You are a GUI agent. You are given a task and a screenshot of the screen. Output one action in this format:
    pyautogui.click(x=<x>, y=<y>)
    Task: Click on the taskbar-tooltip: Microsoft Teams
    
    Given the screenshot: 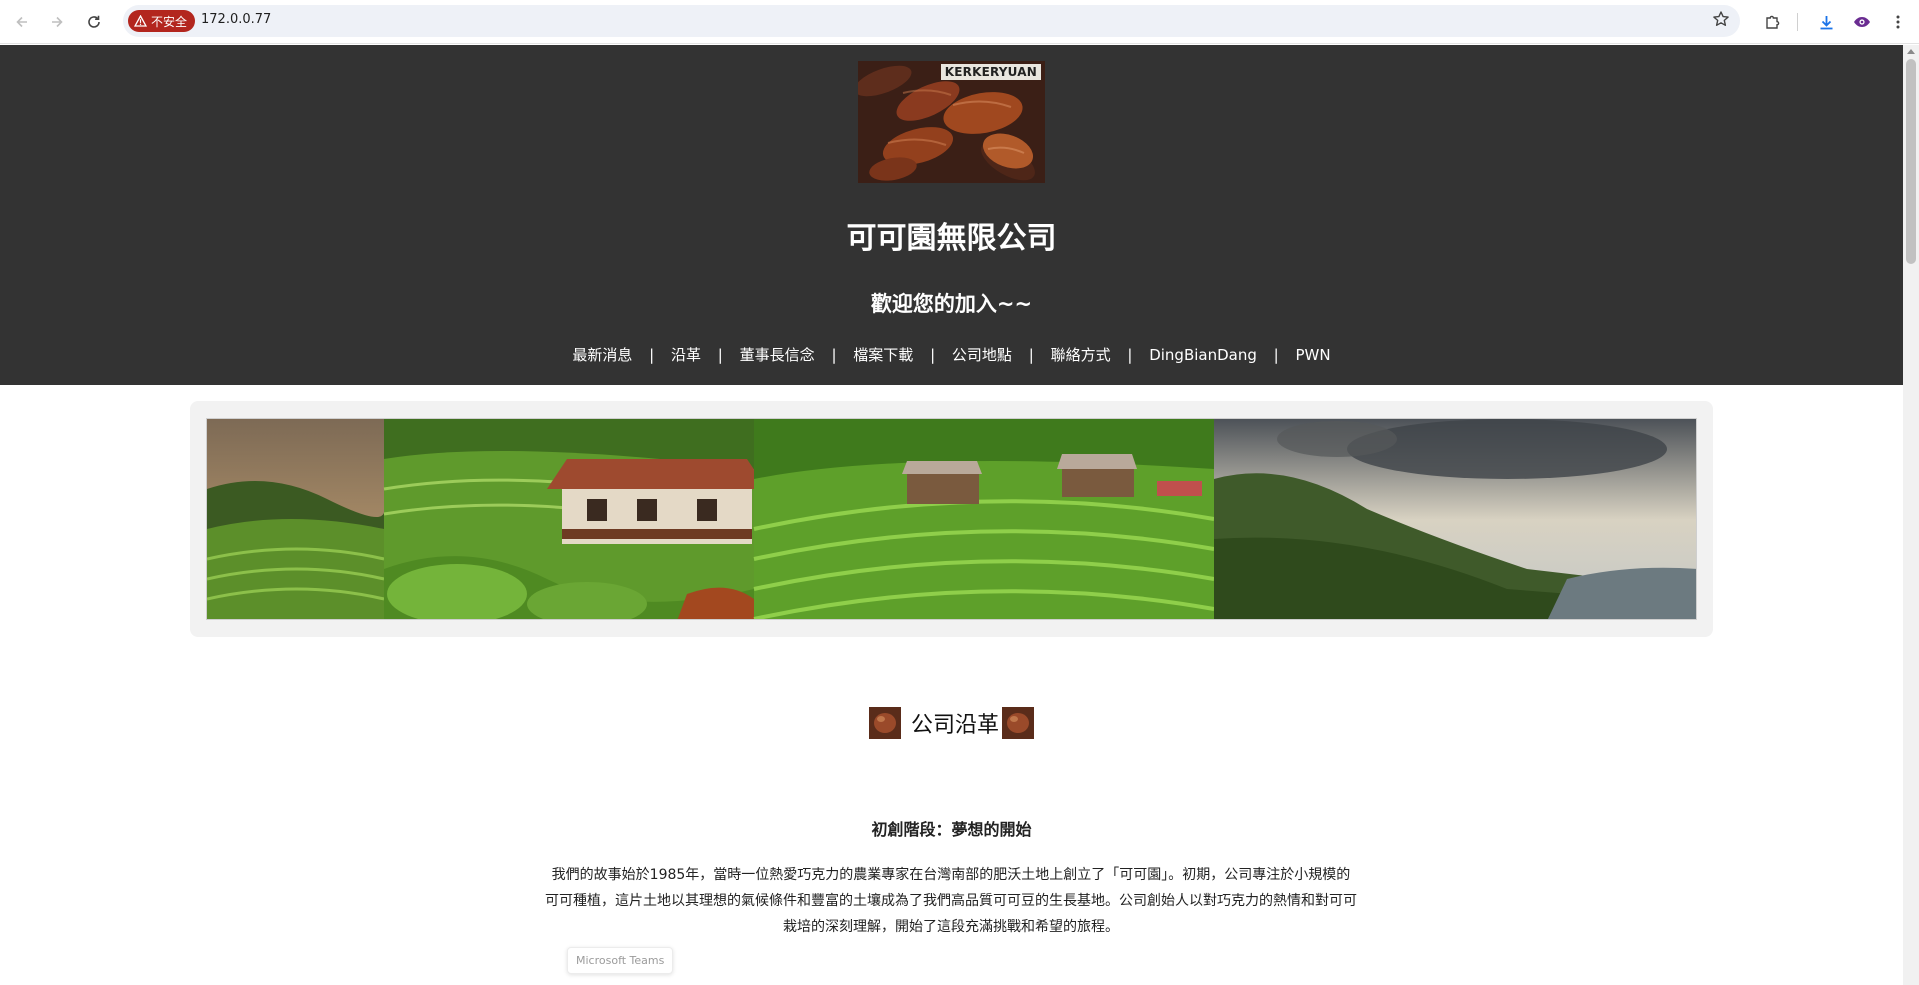 What is the action you would take?
    pyautogui.click(x=620, y=960)
    